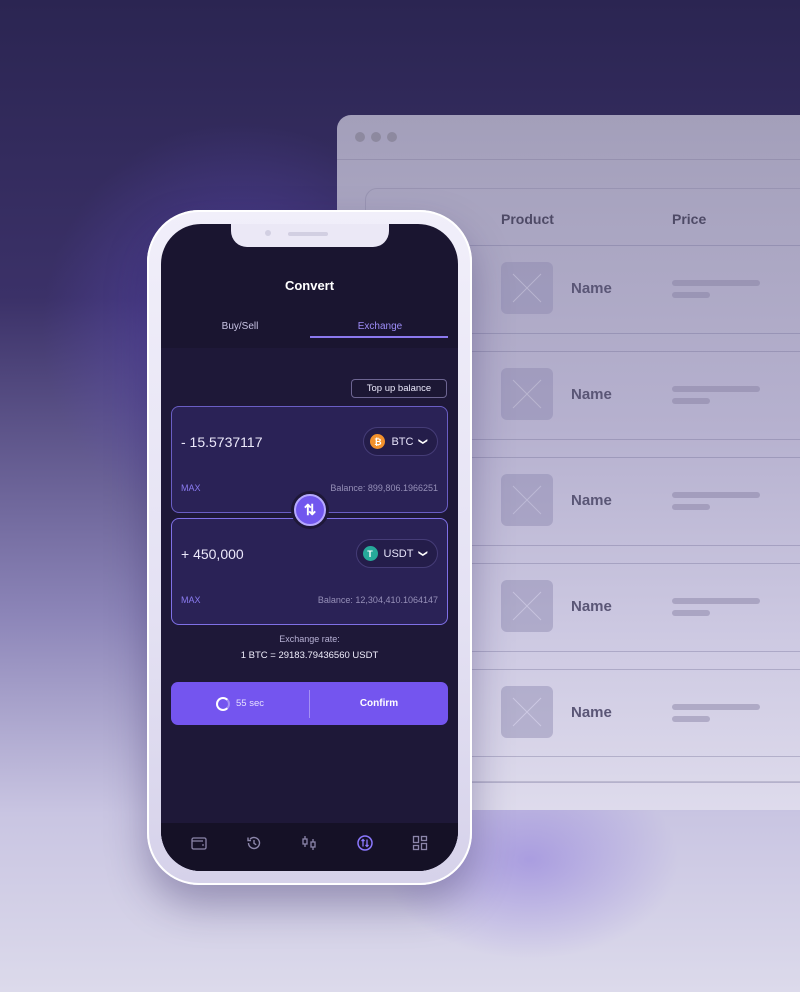  I want to click on candles-chart-icon, so click(309, 843).